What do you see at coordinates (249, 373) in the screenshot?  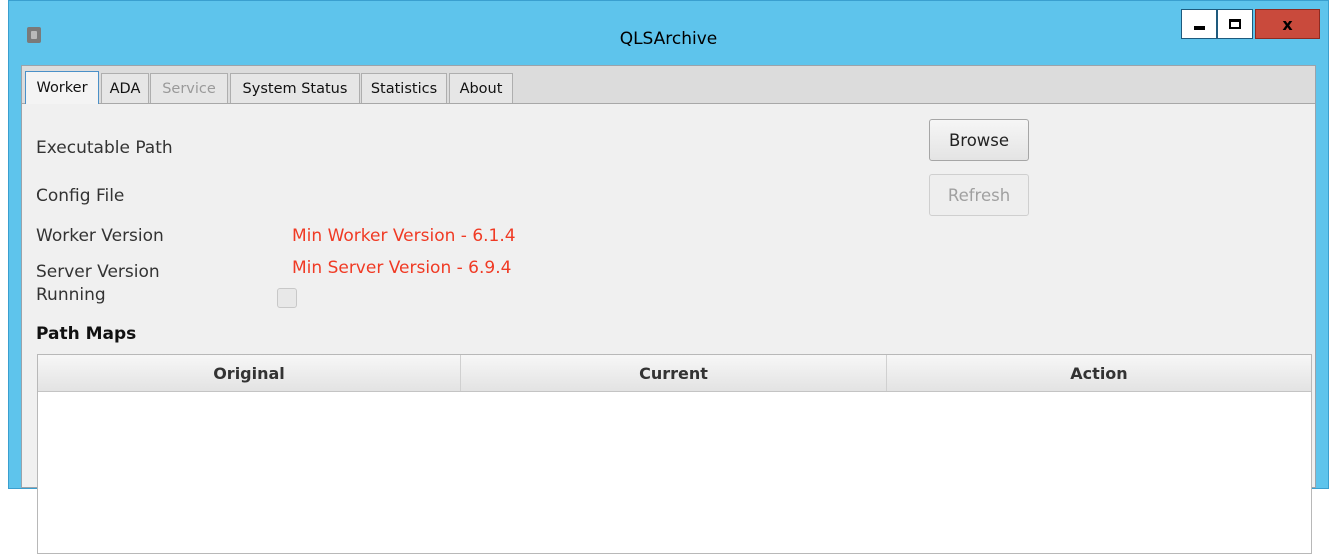 I see `column-header-original: Original` at bounding box center [249, 373].